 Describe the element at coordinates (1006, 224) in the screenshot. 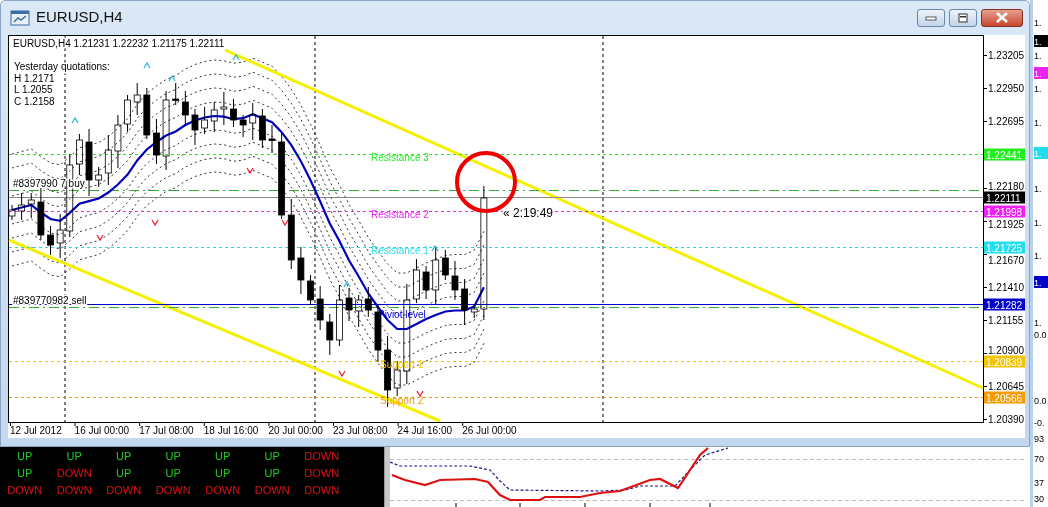

I see `price-tick-label: 1.21925` at that location.